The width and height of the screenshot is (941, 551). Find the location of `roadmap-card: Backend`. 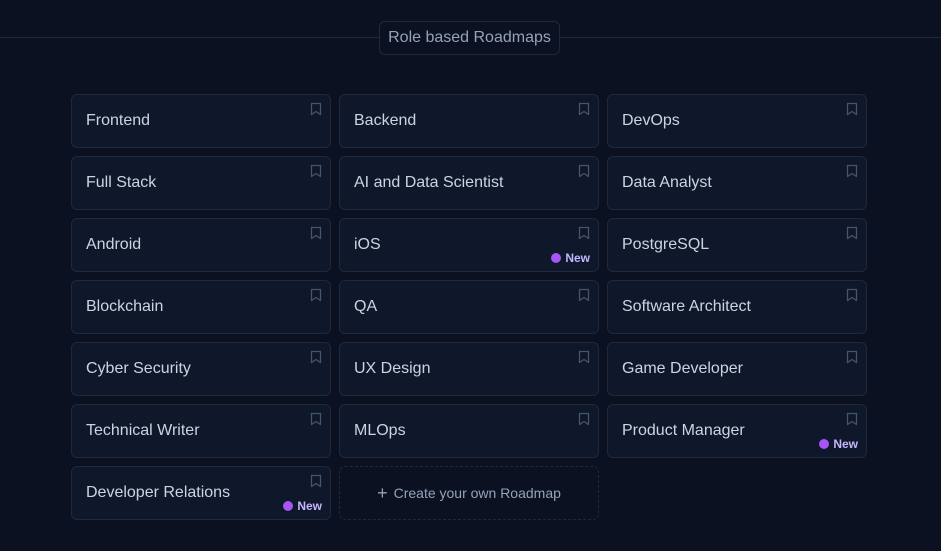

roadmap-card: Backend is located at coordinates (469, 121).